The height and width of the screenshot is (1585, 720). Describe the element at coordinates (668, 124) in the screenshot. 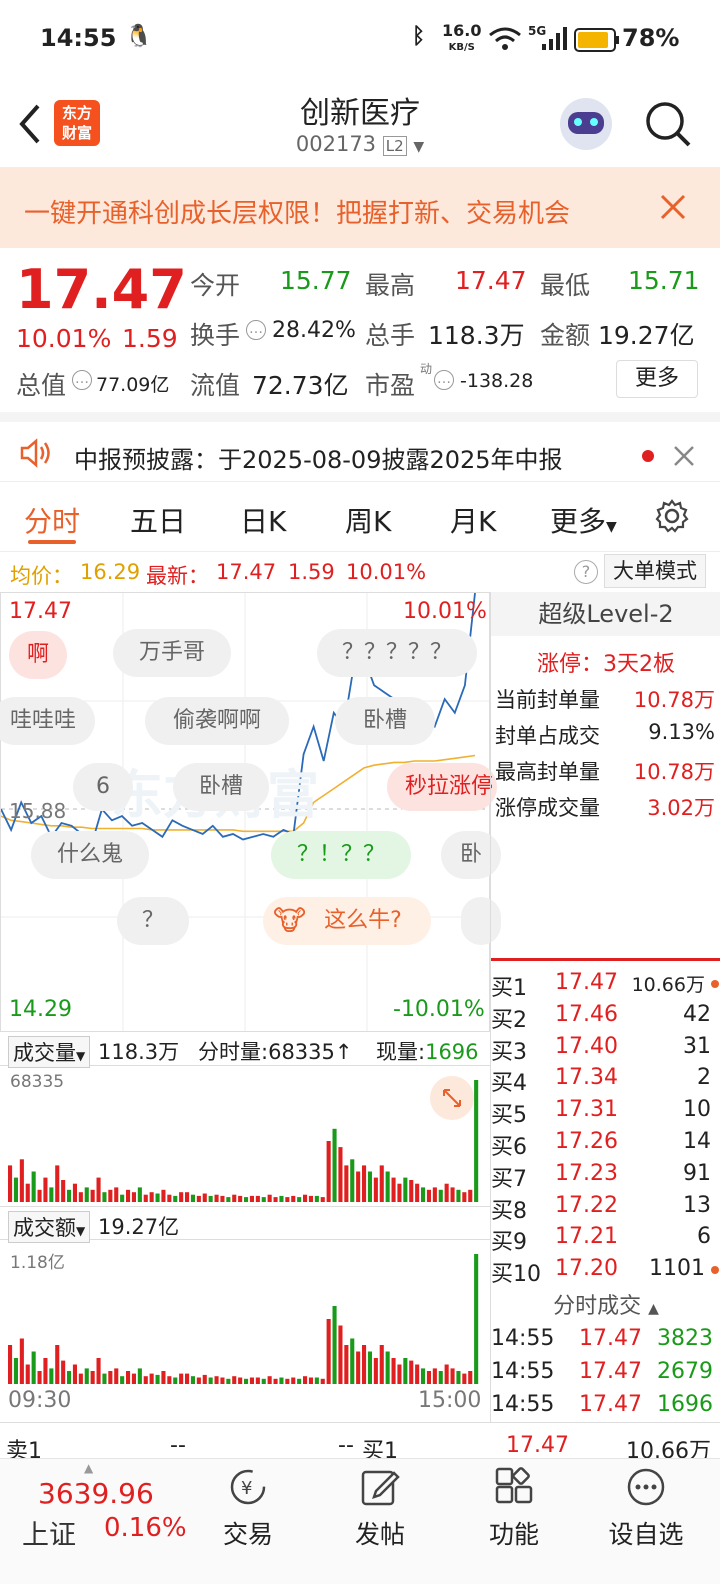

I see `search-icon` at that location.